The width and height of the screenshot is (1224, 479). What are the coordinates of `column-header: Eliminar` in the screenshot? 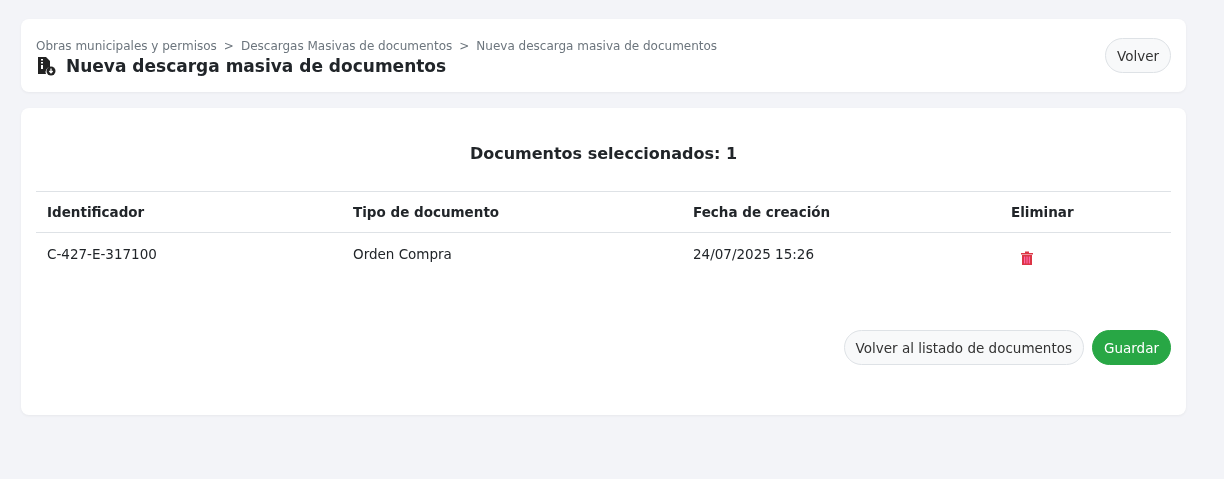 It's located at (1085, 212).